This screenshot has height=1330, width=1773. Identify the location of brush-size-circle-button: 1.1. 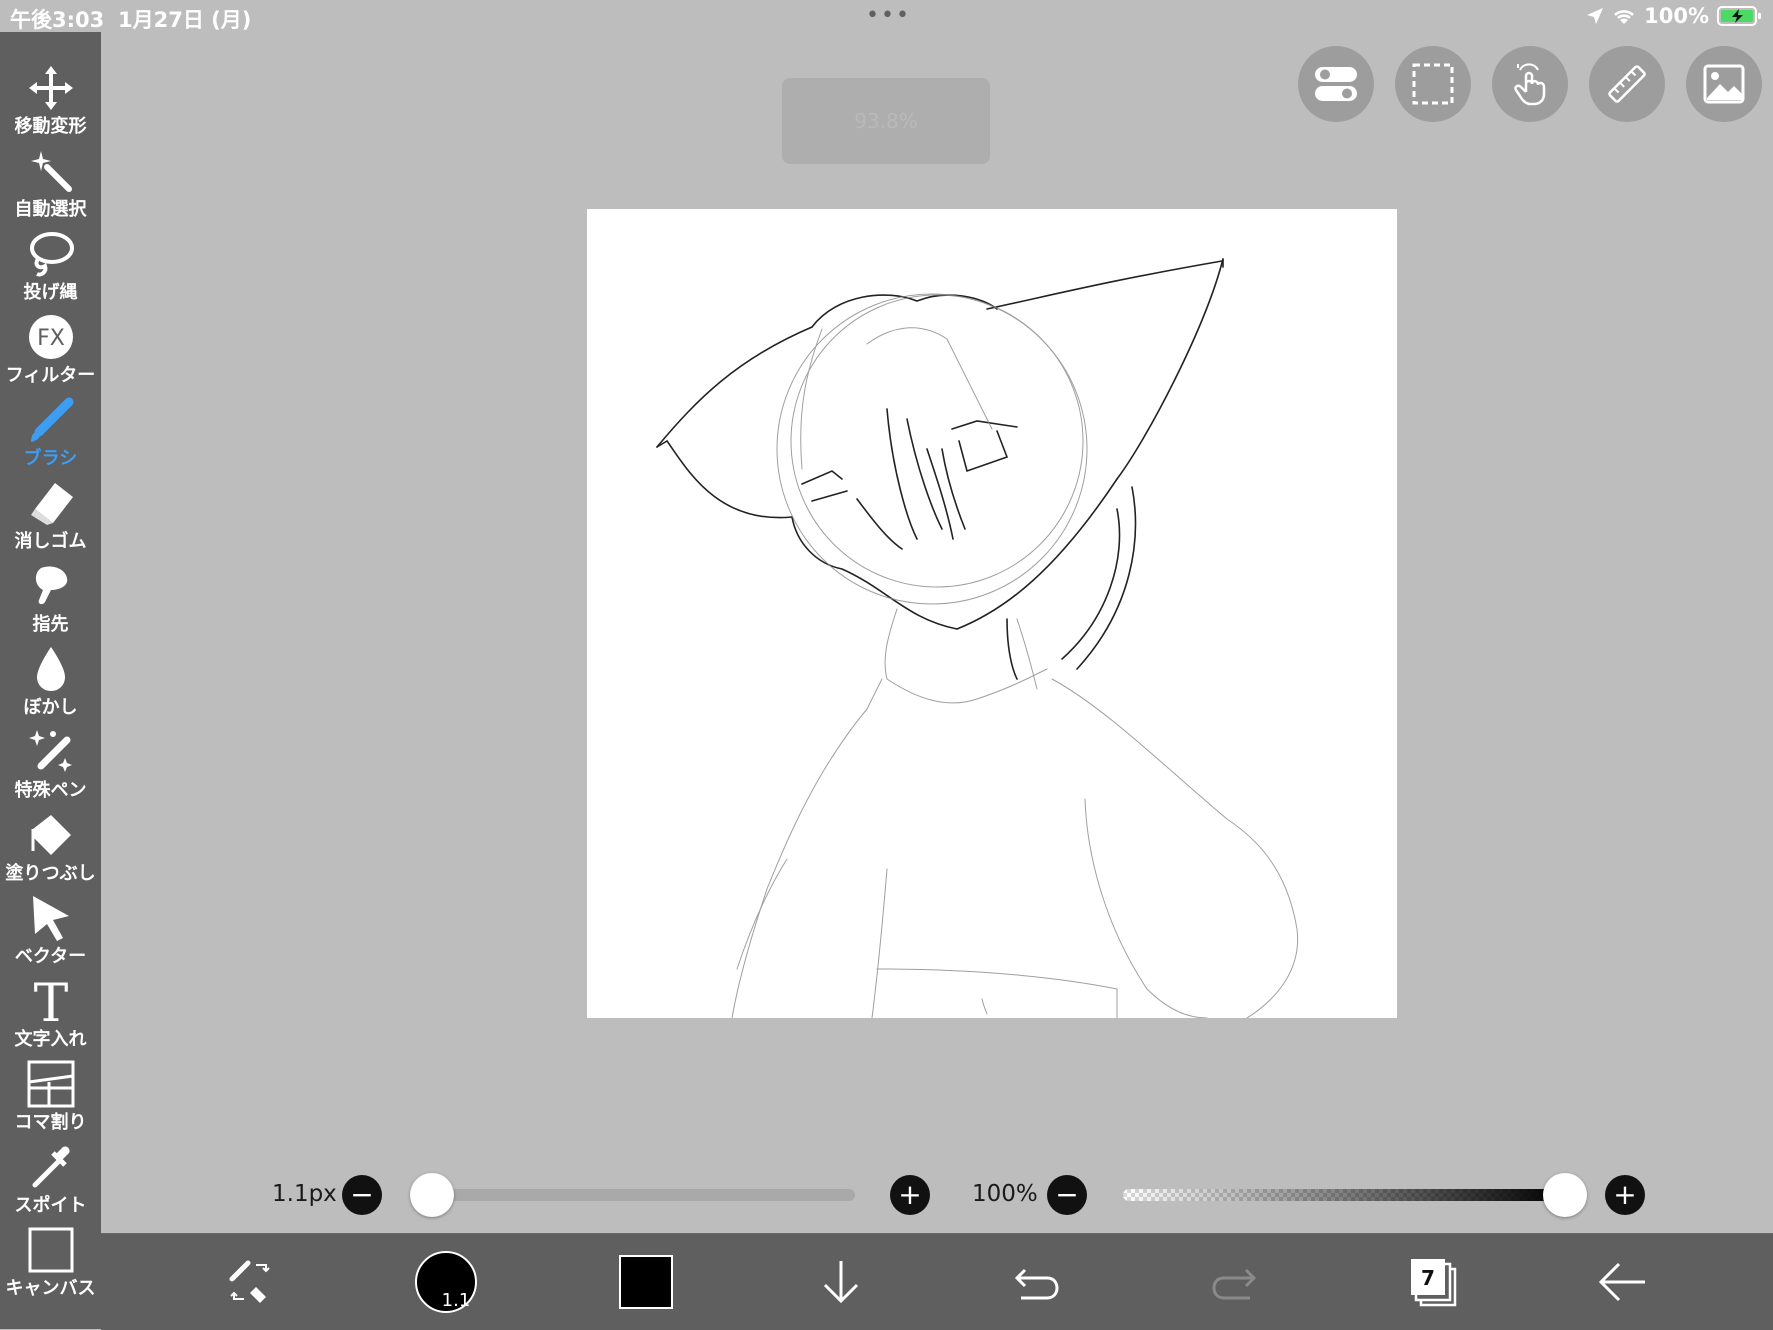
(446, 1282).